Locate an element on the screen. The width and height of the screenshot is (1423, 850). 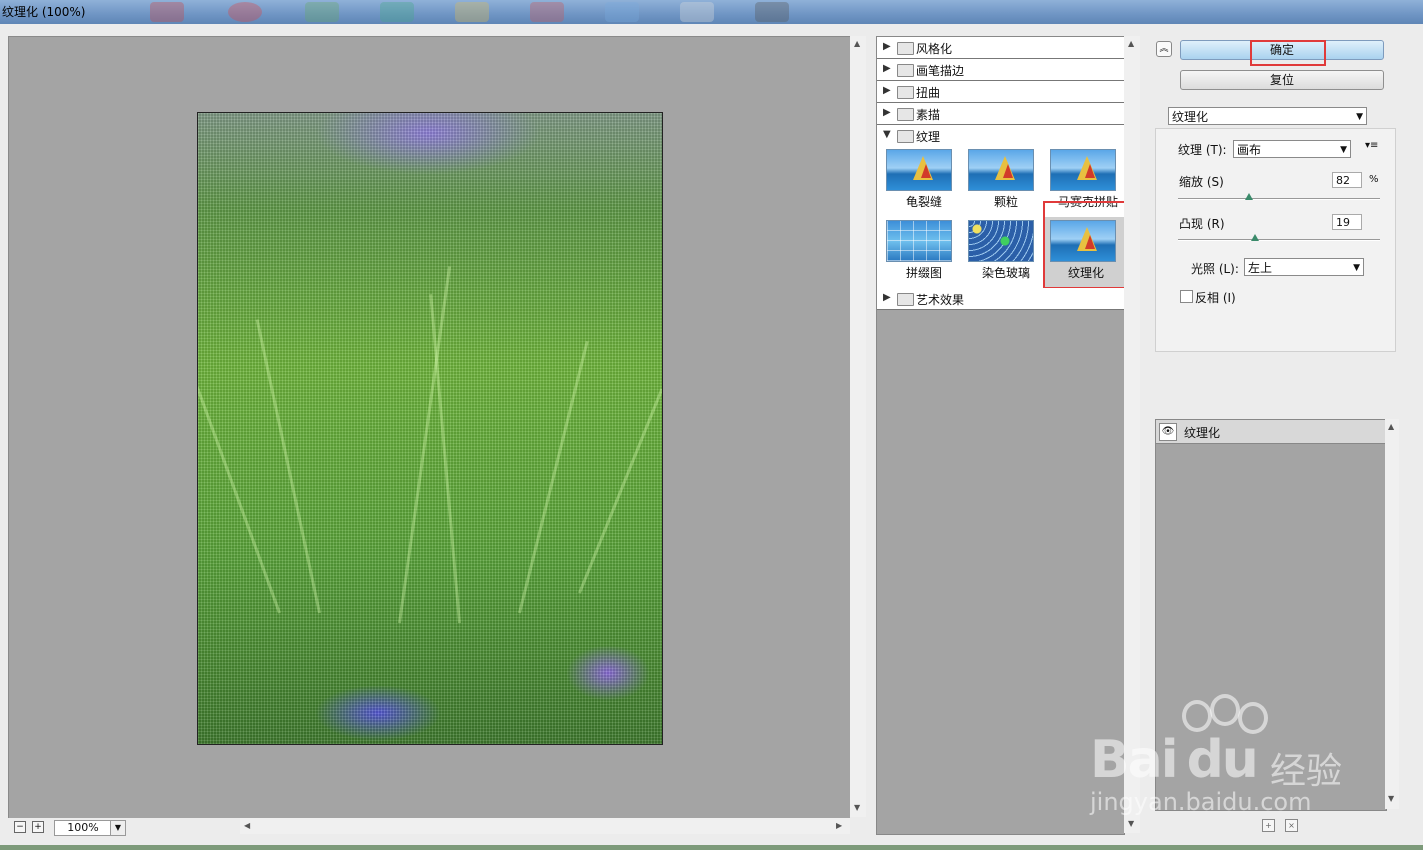
texture-label: 纹理 (T): is located at coordinates (1202, 150).